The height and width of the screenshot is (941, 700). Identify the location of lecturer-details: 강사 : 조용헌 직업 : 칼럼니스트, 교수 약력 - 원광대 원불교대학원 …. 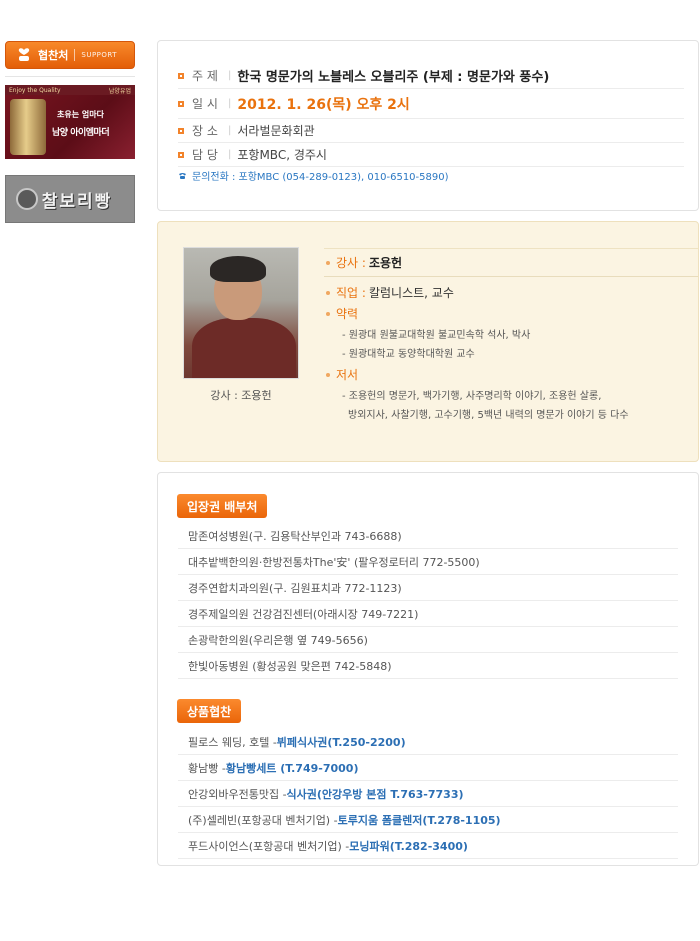
(511, 334).